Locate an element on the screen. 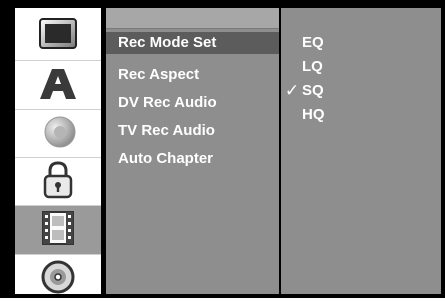 The width and height of the screenshot is (445, 303). menu-item-auto-chapter: Auto Chapter is located at coordinates (192, 159).